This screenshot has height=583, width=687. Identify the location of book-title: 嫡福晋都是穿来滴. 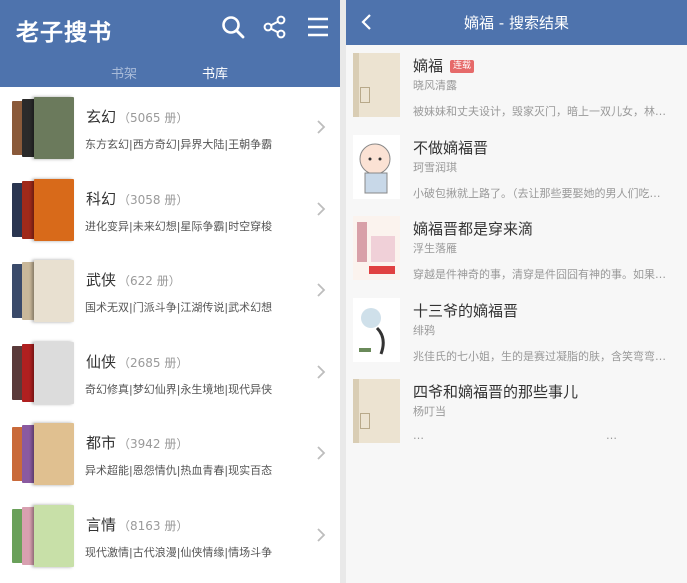
(473, 229).